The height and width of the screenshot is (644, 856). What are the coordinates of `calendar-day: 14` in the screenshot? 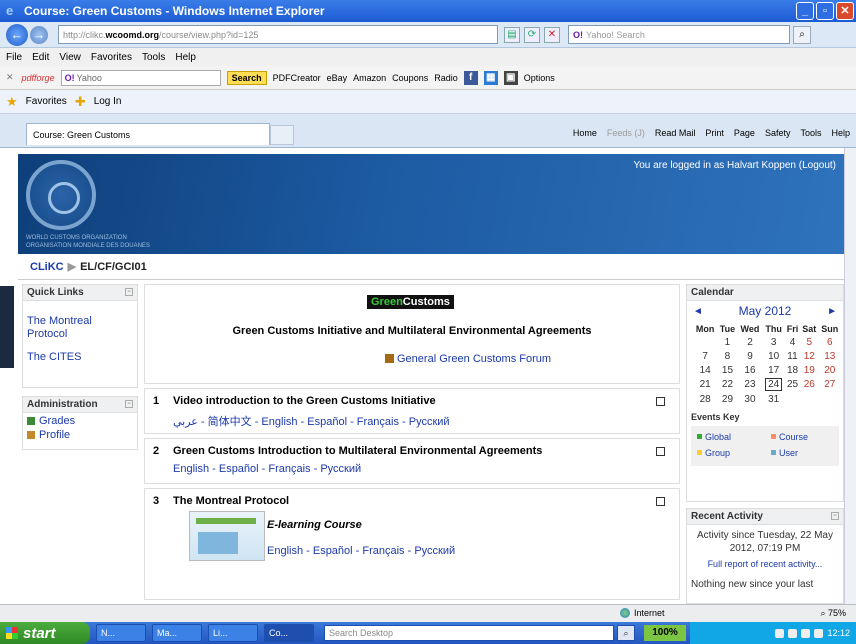 It's located at (705, 370).